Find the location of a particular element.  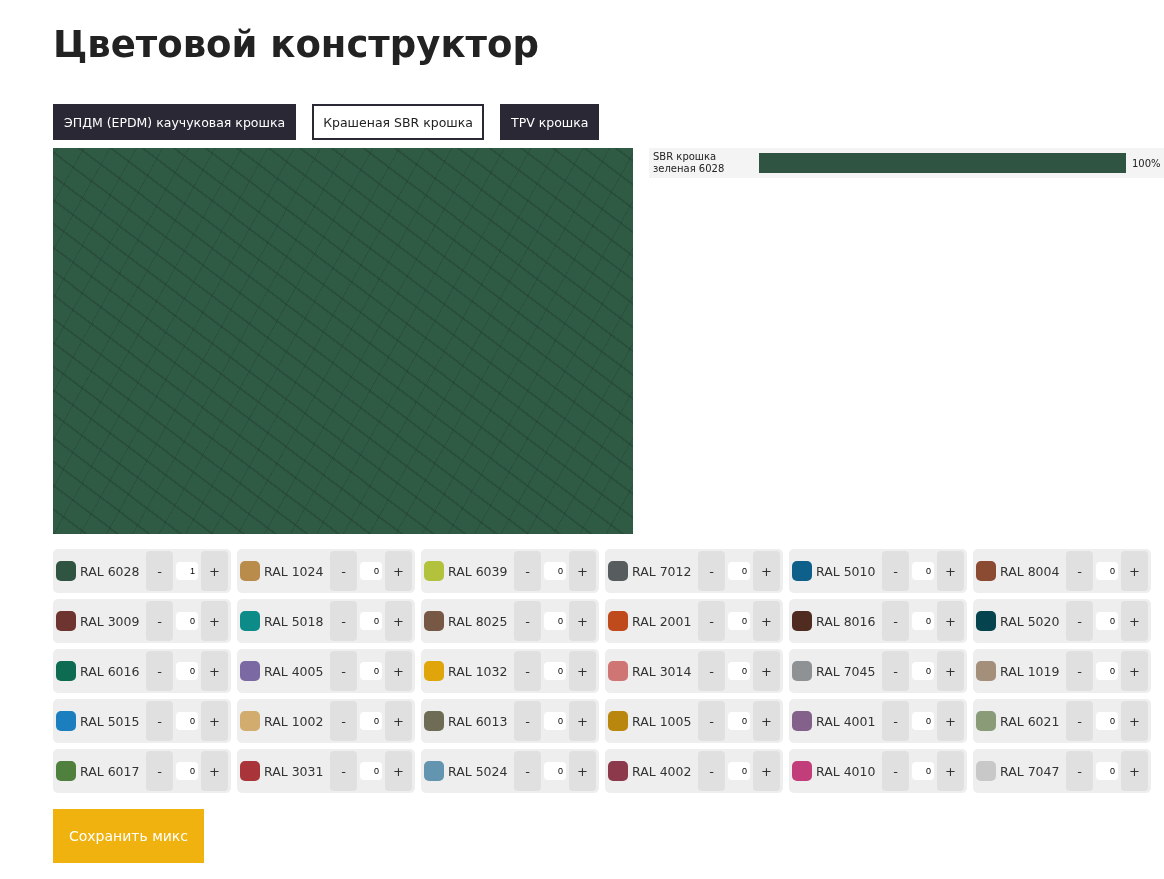

material-tab: TPV крошка is located at coordinates (550, 122).